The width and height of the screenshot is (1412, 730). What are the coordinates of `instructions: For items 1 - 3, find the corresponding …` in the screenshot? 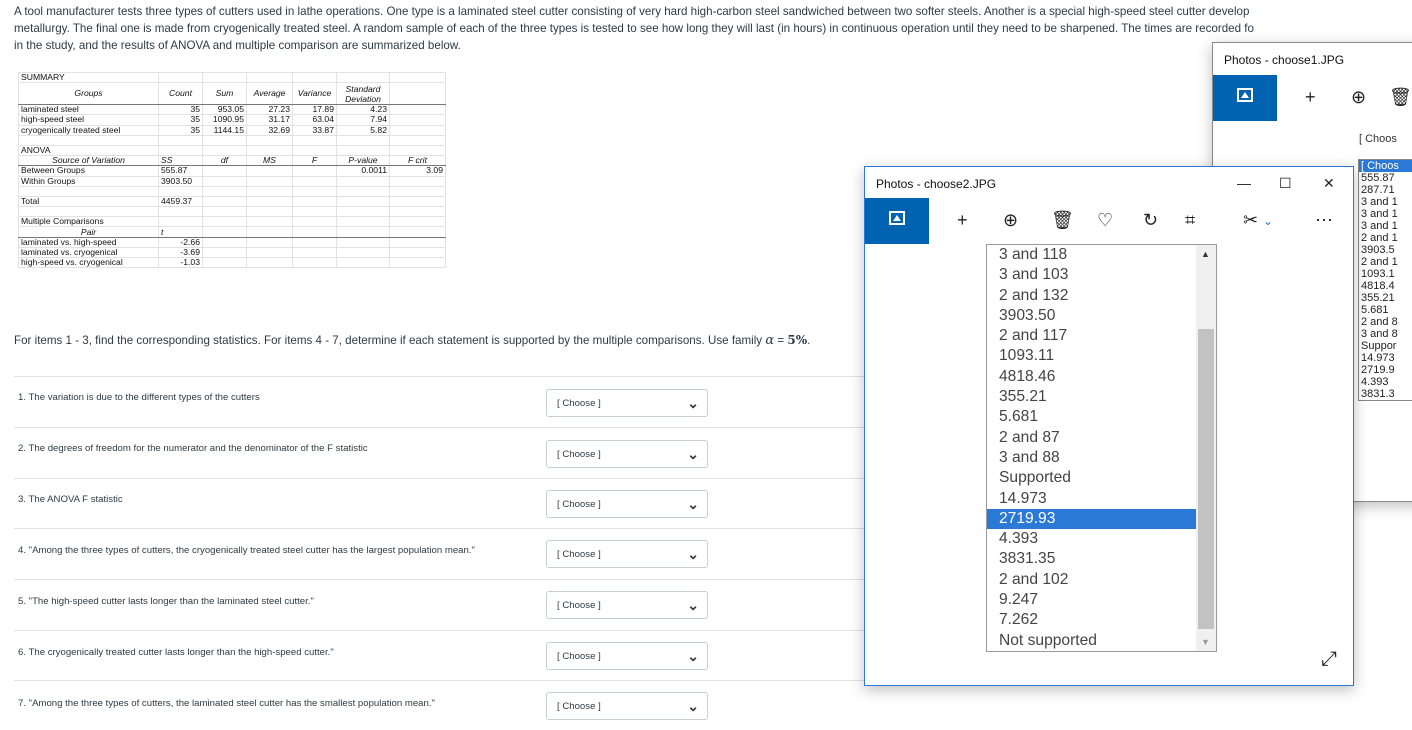 It's located at (412, 340).